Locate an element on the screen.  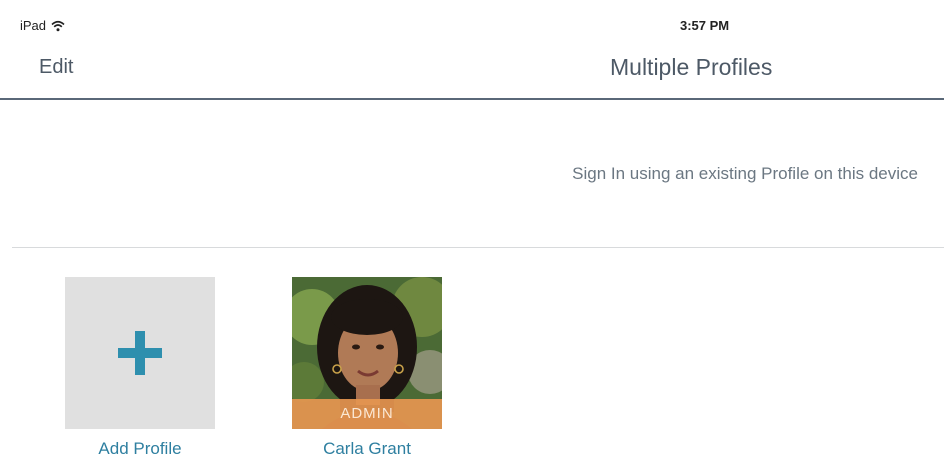
status-time: 3:57 PM is located at coordinates (705, 25).